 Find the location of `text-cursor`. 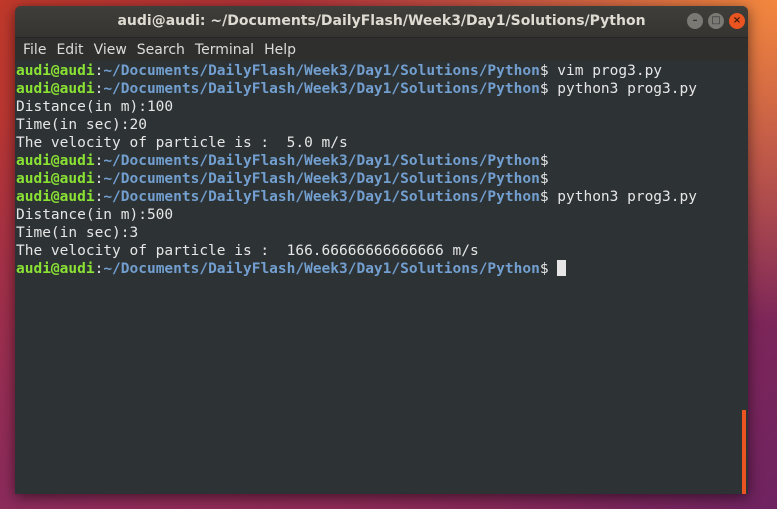

text-cursor is located at coordinates (562, 268).